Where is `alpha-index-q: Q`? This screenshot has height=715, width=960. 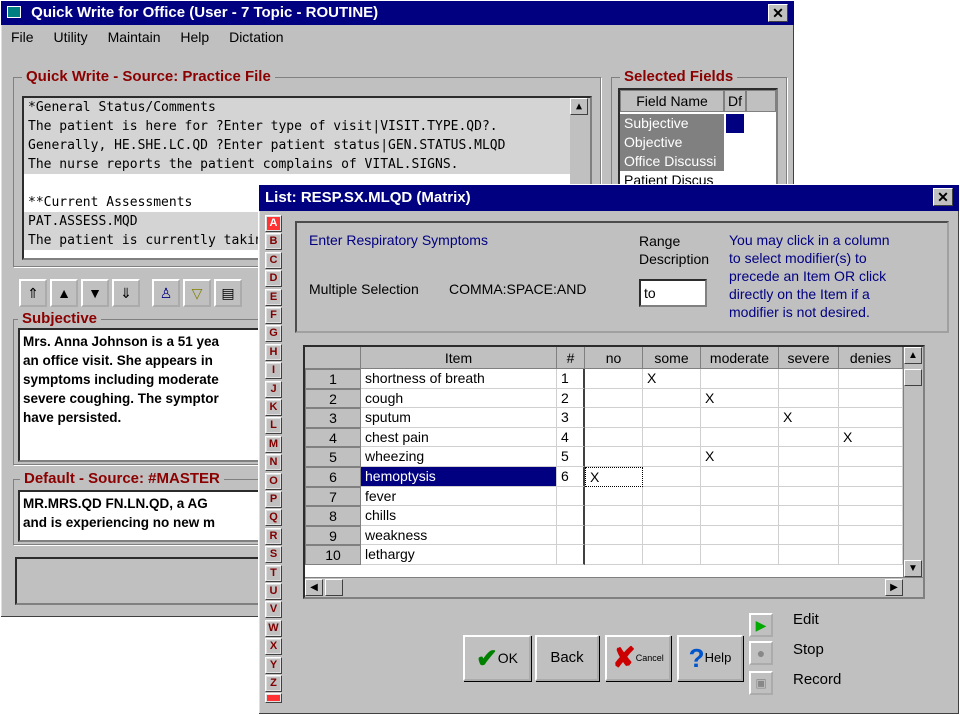 alpha-index-q: Q is located at coordinates (273, 518).